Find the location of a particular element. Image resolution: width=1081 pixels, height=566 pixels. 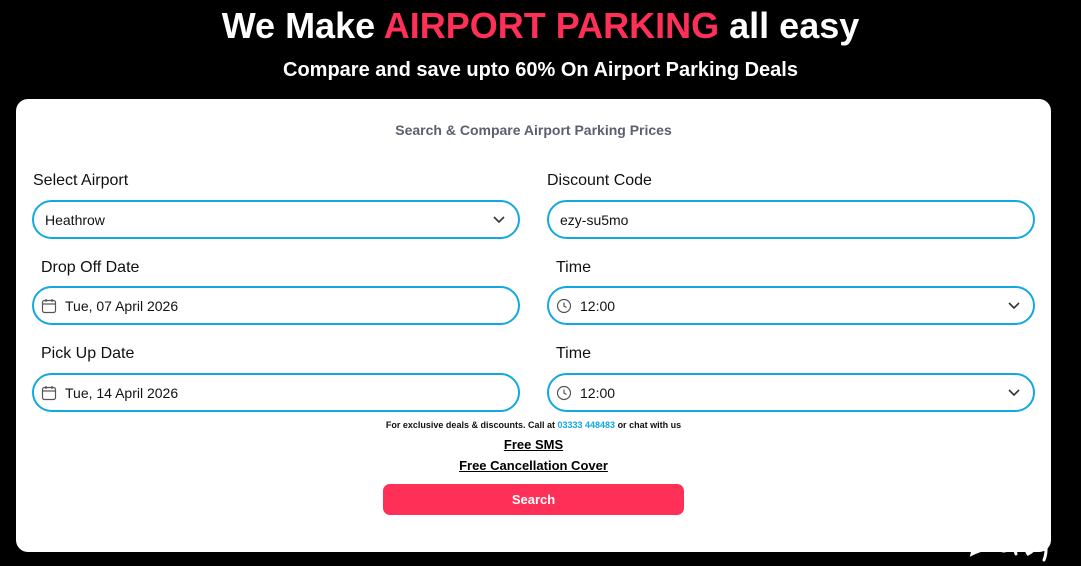

dropoff-date-label: Drop Off Date is located at coordinates (90, 267).